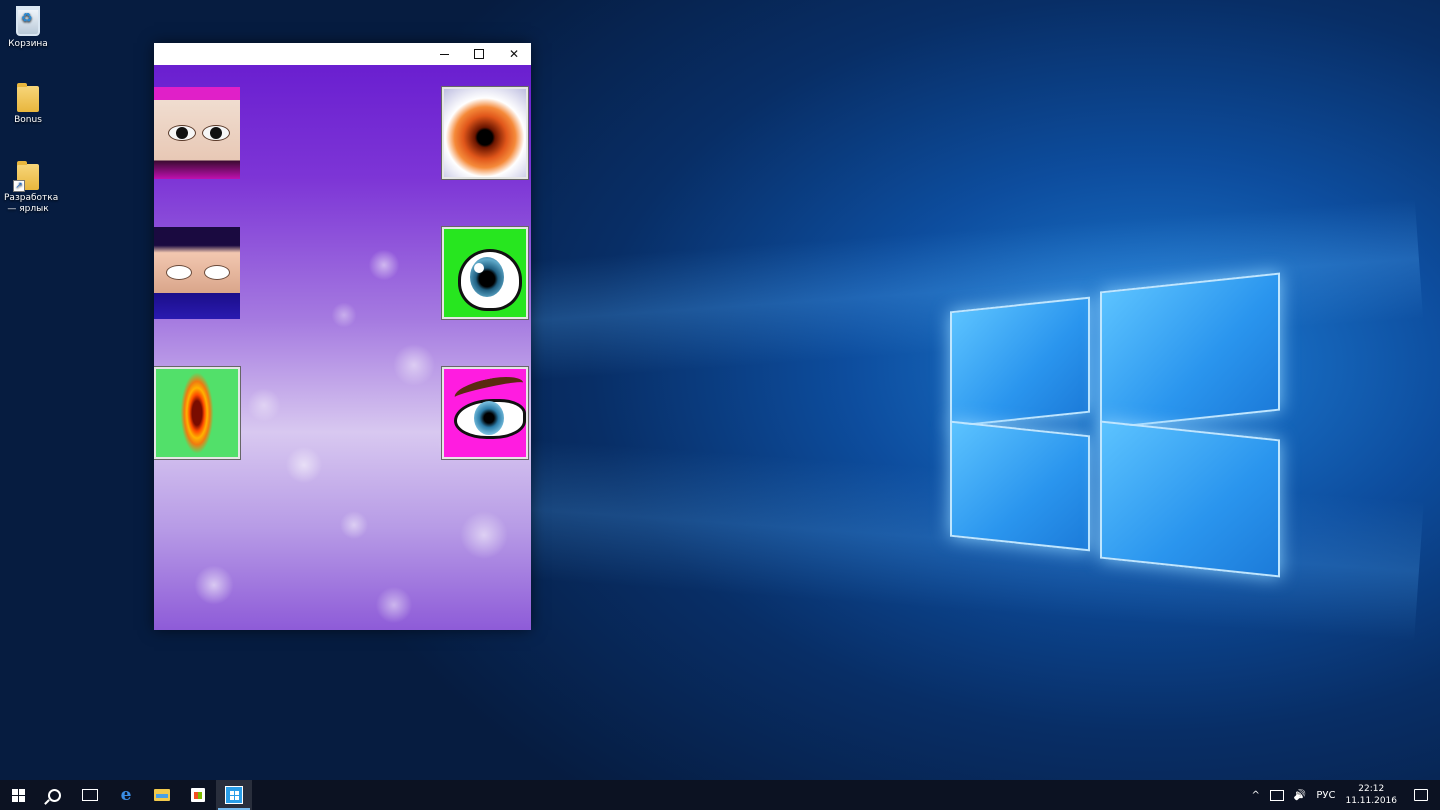  Describe the element at coordinates (197, 413) in the screenshot. I see `eye-tile-dragon` at that location.